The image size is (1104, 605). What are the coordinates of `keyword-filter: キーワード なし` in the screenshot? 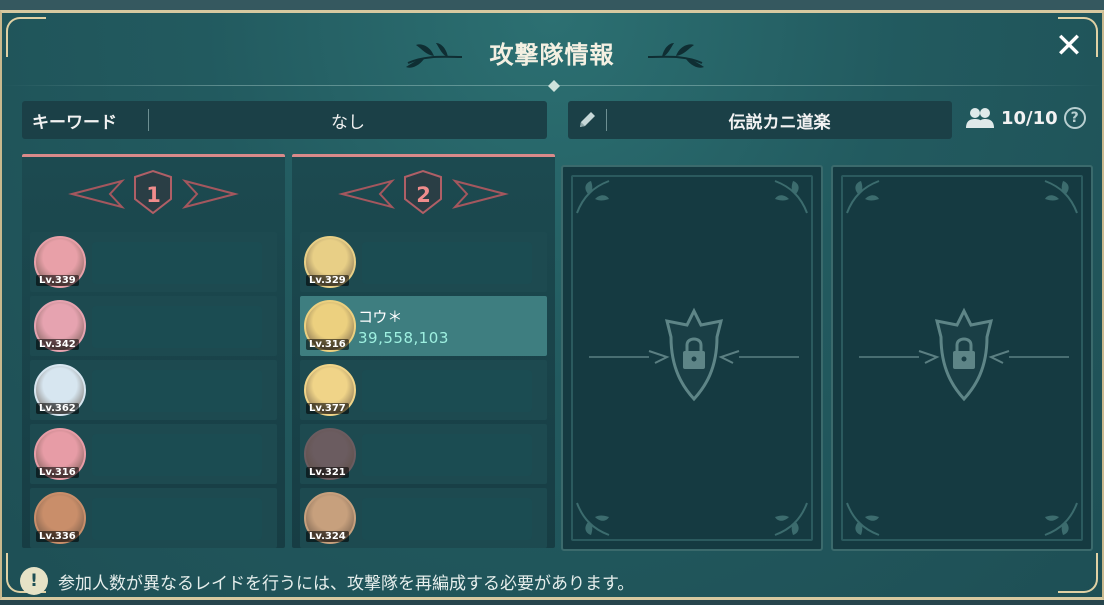 It's located at (284, 120).